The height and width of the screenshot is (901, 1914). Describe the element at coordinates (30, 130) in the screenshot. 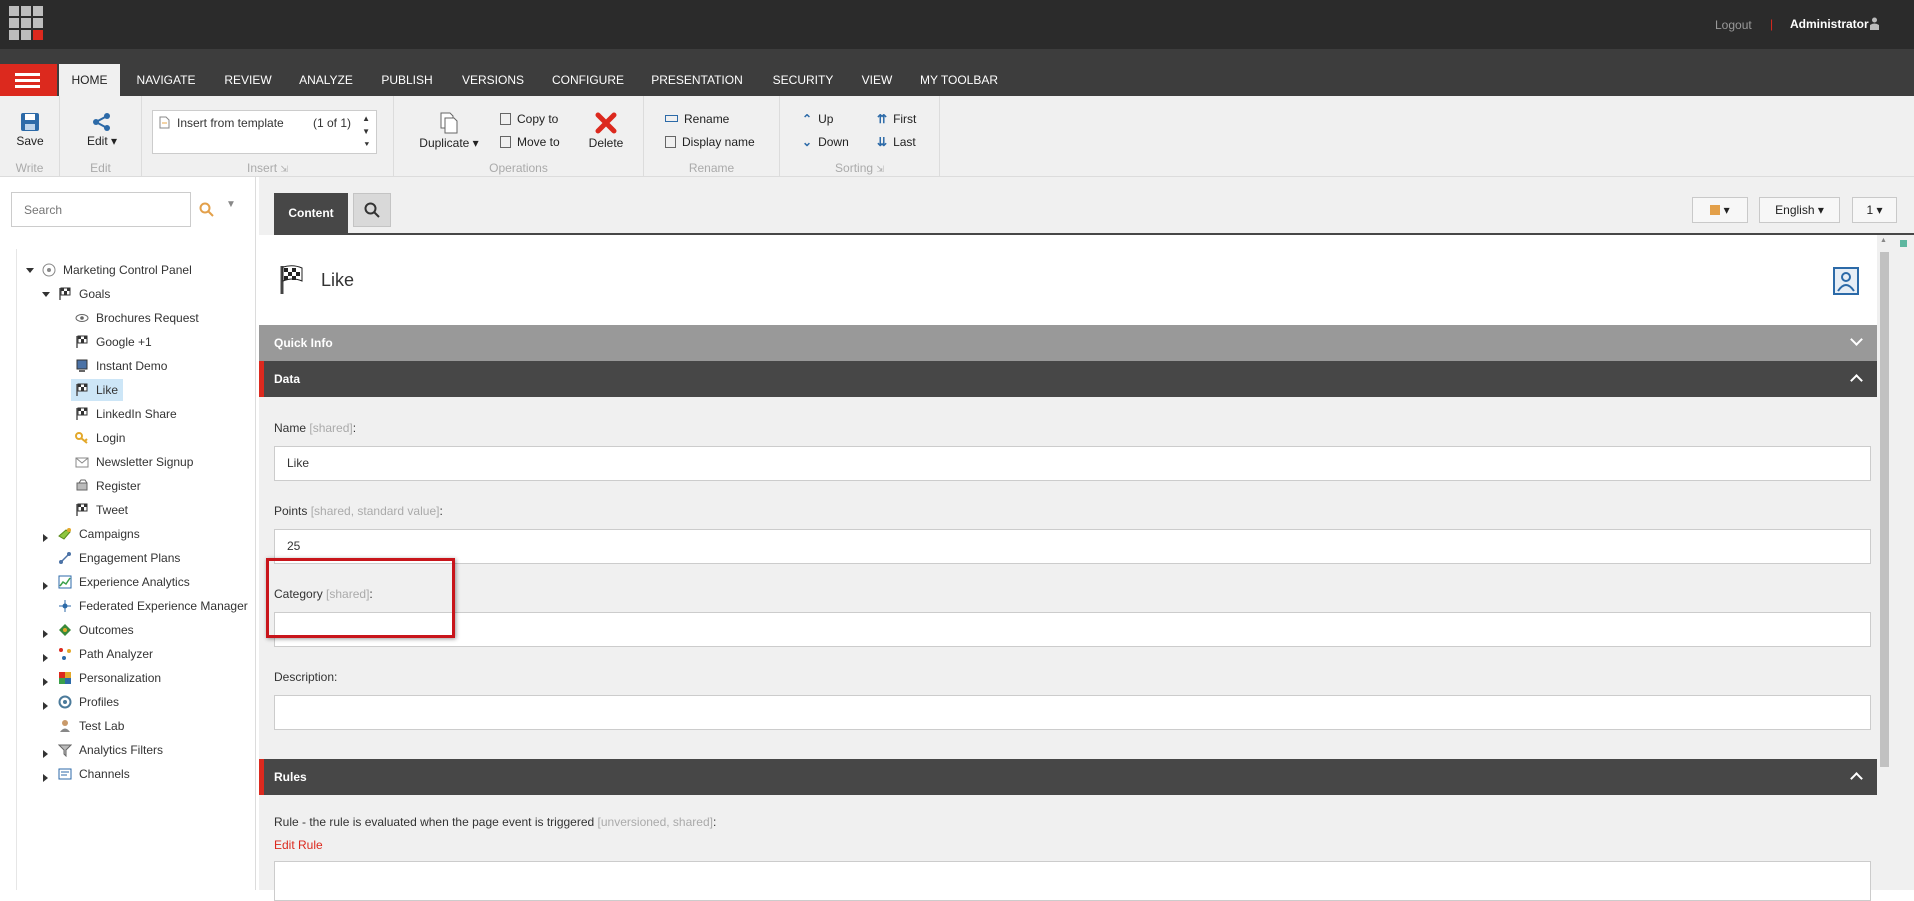

I see `save-button: Save` at that location.